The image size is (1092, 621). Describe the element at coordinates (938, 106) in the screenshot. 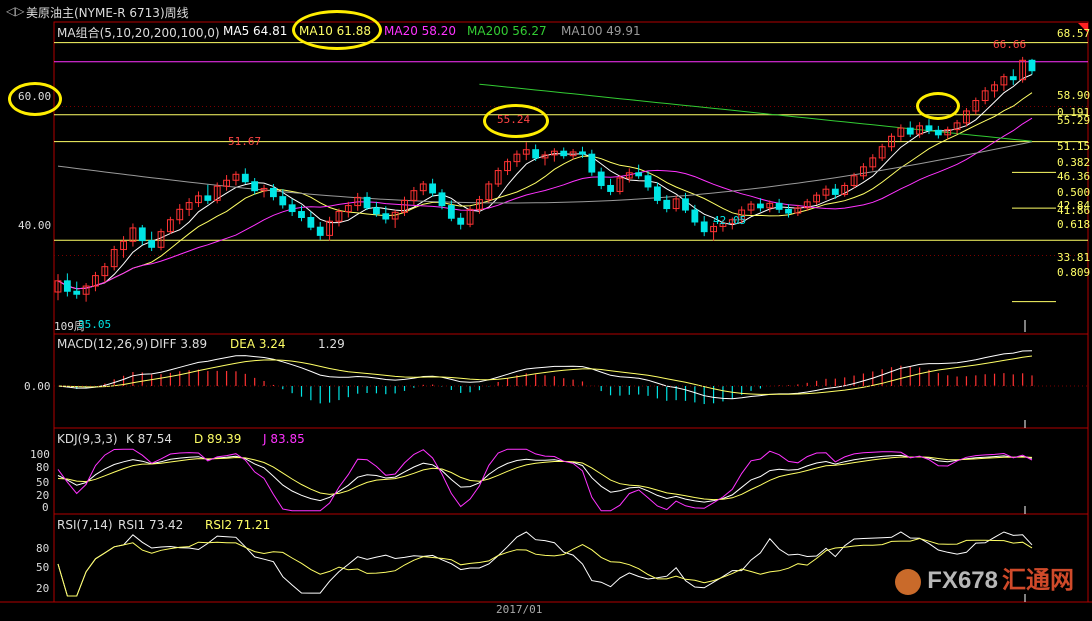

I see `highlight-recent-breakout` at that location.